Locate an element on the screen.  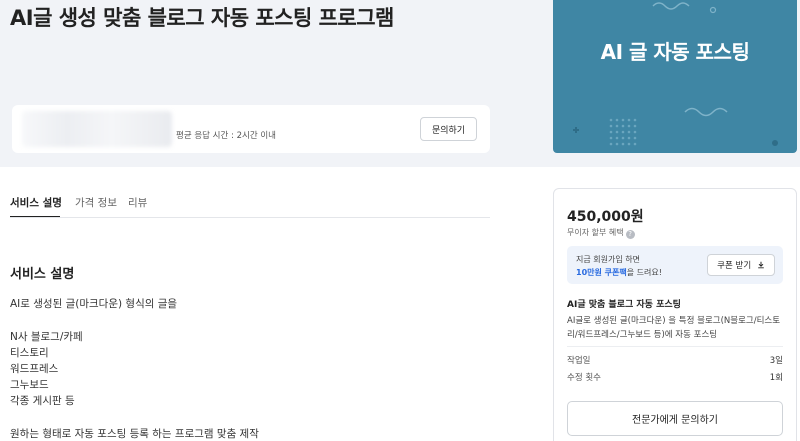
tab-service-description: 서비스 설명 is located at coordinates (36, 202).